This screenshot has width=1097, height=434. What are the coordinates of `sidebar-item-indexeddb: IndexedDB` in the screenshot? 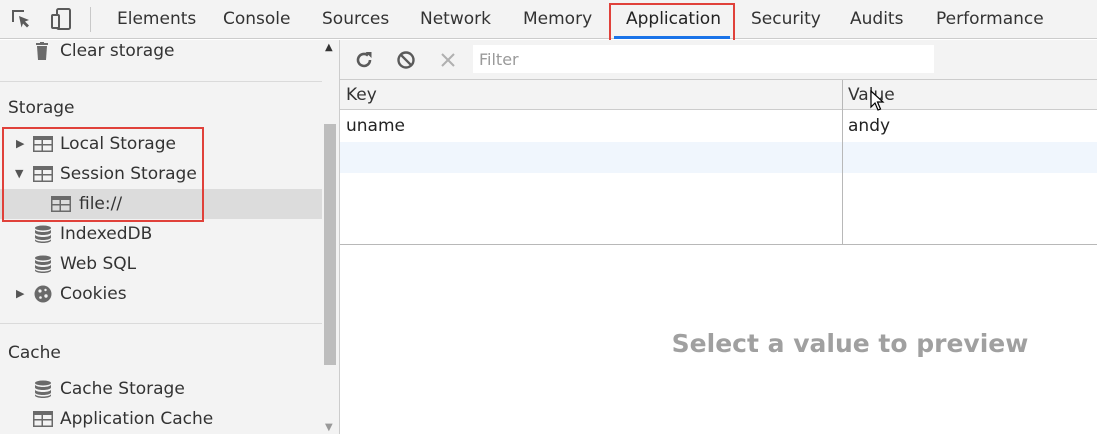 It's located at (161, 234).